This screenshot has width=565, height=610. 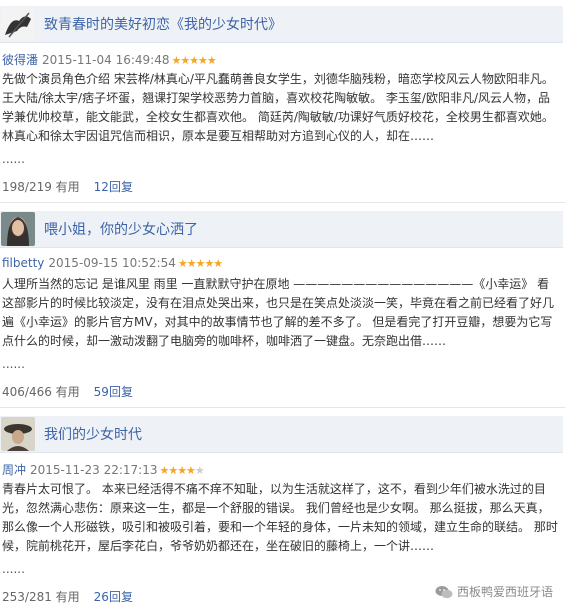 What do you see at coordinates (41, 187) in the screenshot?
I see `useful-count: 198/219 有用` at bounding box center [41, 187].